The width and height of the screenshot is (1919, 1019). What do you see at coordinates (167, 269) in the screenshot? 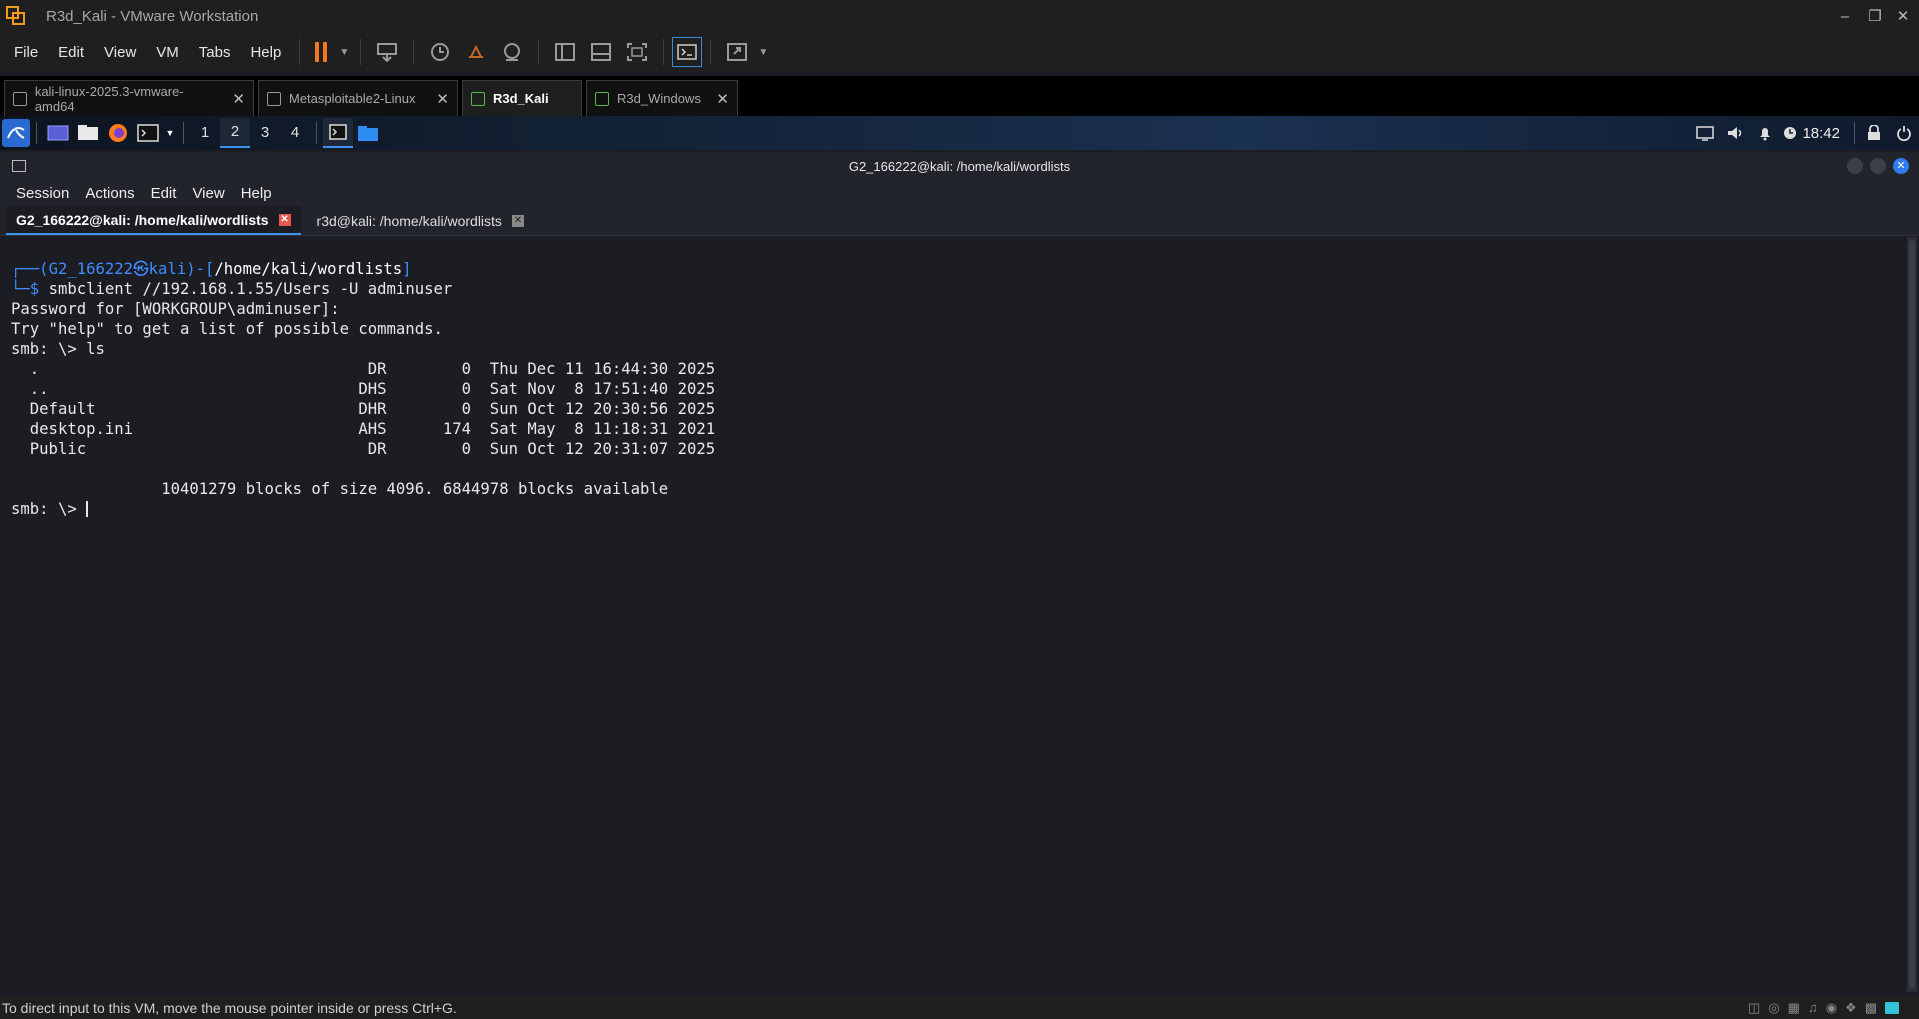
I see `prompt-host: kali` at bounding box center [167, 269].